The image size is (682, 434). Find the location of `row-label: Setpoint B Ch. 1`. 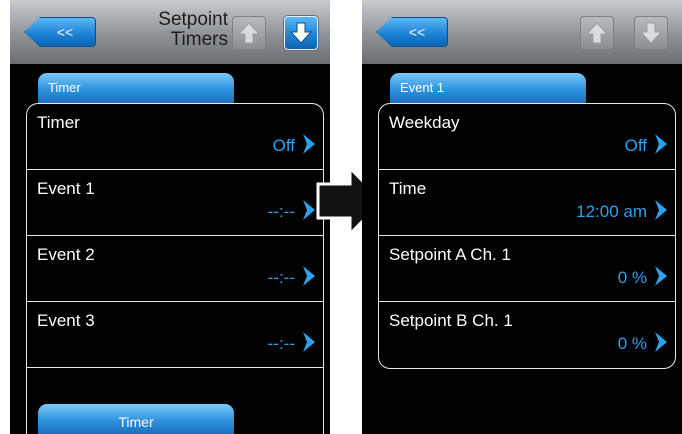

row-label: Setpoint B Ch. 1 is located at coordinates (451, 320).